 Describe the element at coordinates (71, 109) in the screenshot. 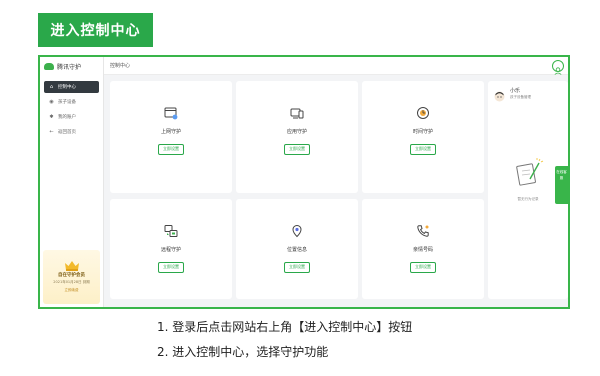

I see `sidebar-nav: ⌂ 控制中心 ◉ 孩子设备 ✱ 我的账户 ← 返回首页` at that location.